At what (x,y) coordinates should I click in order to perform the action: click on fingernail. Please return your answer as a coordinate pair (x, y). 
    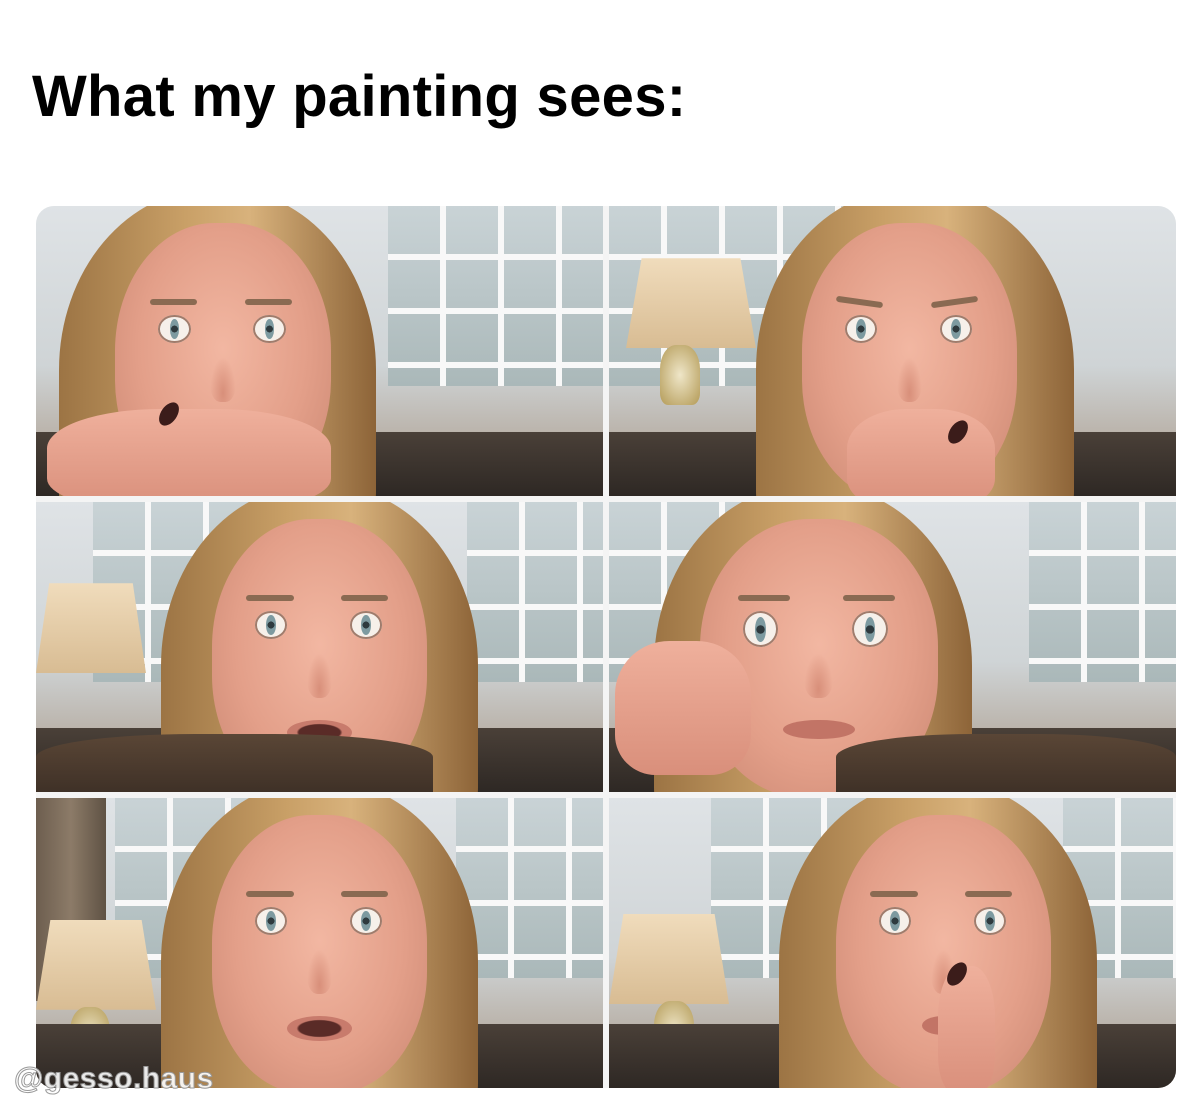
    Looking at the image, I should click on (958, 432).